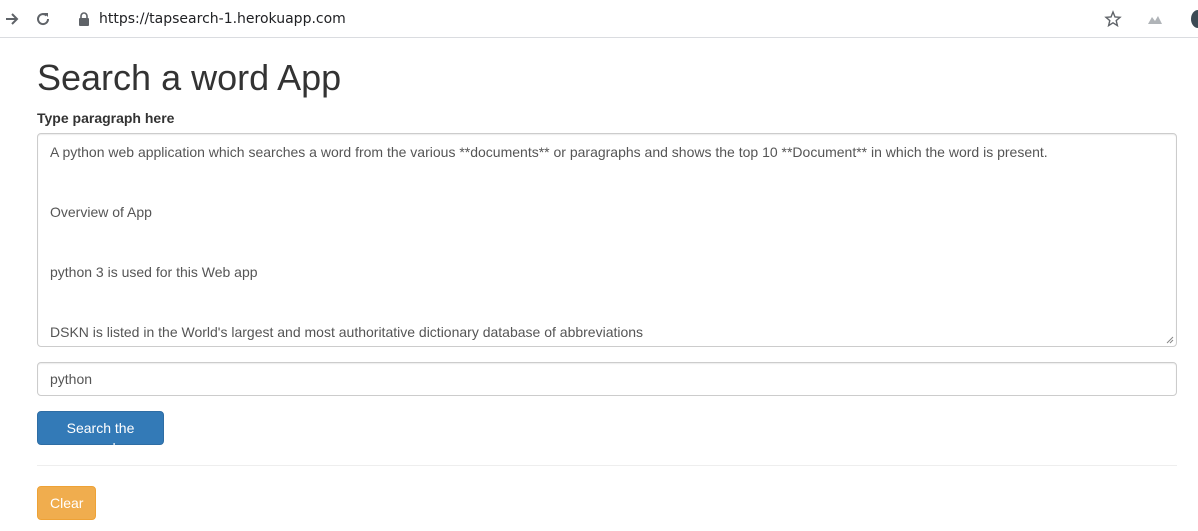 The image size is (1198, 531). Describe the element at coordinates (189, 77) in the screenshot. I see `page-title: Search a word App` at that location.